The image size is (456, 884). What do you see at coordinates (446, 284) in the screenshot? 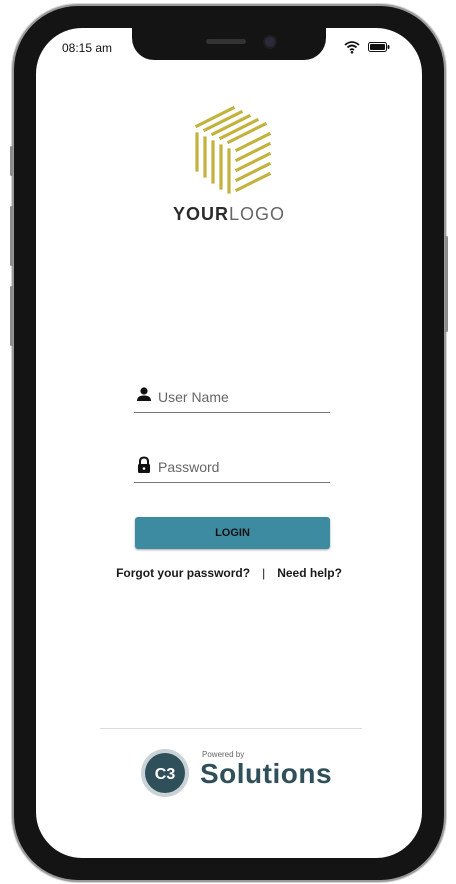
I see `power-button` at bounding box center [446, 284].